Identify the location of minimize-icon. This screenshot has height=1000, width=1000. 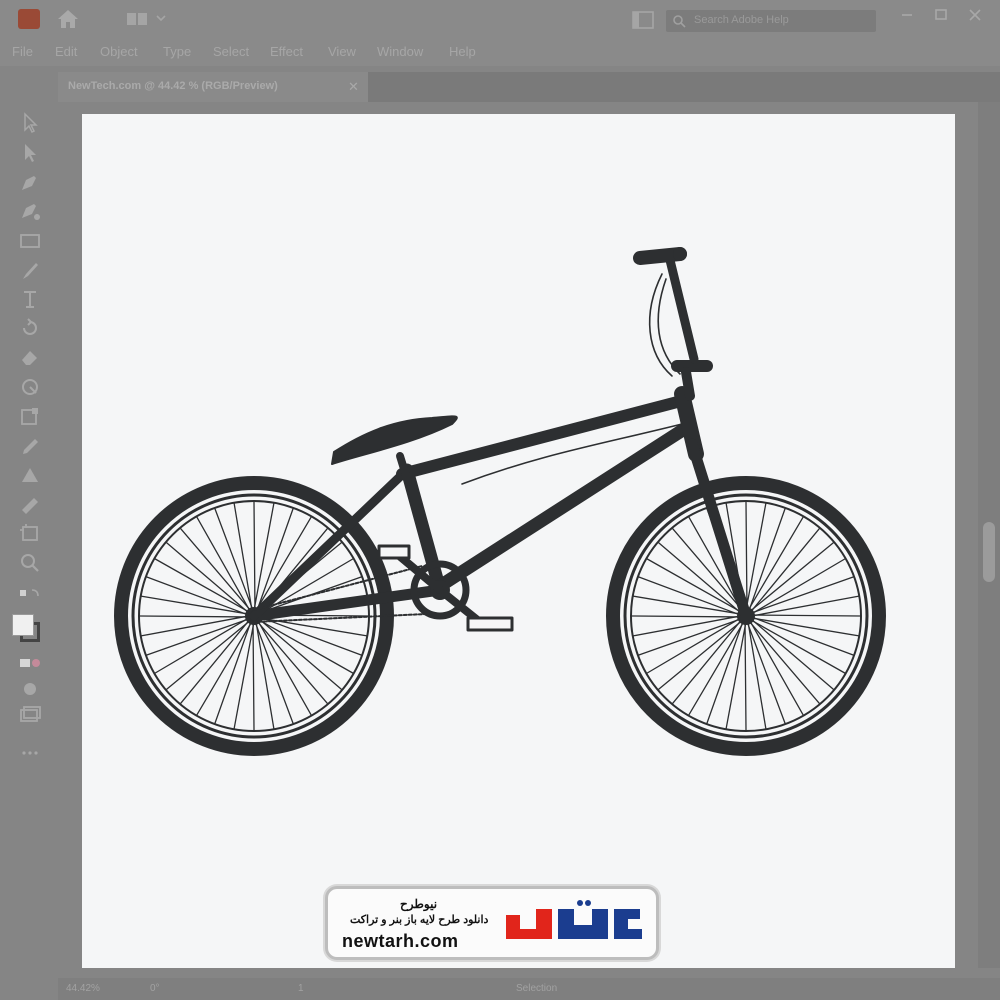
(907, 15).